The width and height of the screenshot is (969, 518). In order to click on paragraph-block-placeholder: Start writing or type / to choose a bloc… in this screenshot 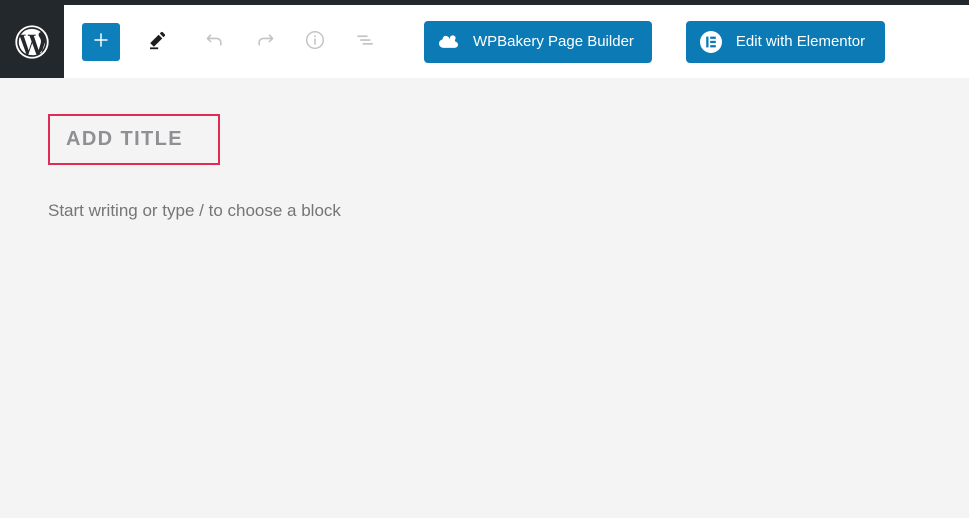, I will do `click(194, 211)`.